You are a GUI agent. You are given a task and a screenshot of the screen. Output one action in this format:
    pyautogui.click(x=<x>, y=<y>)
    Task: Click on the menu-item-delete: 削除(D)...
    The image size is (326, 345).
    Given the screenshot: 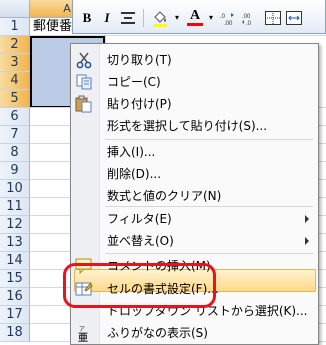 What is the action you would take?
    pyautogui.click(x=193, y=174)
    